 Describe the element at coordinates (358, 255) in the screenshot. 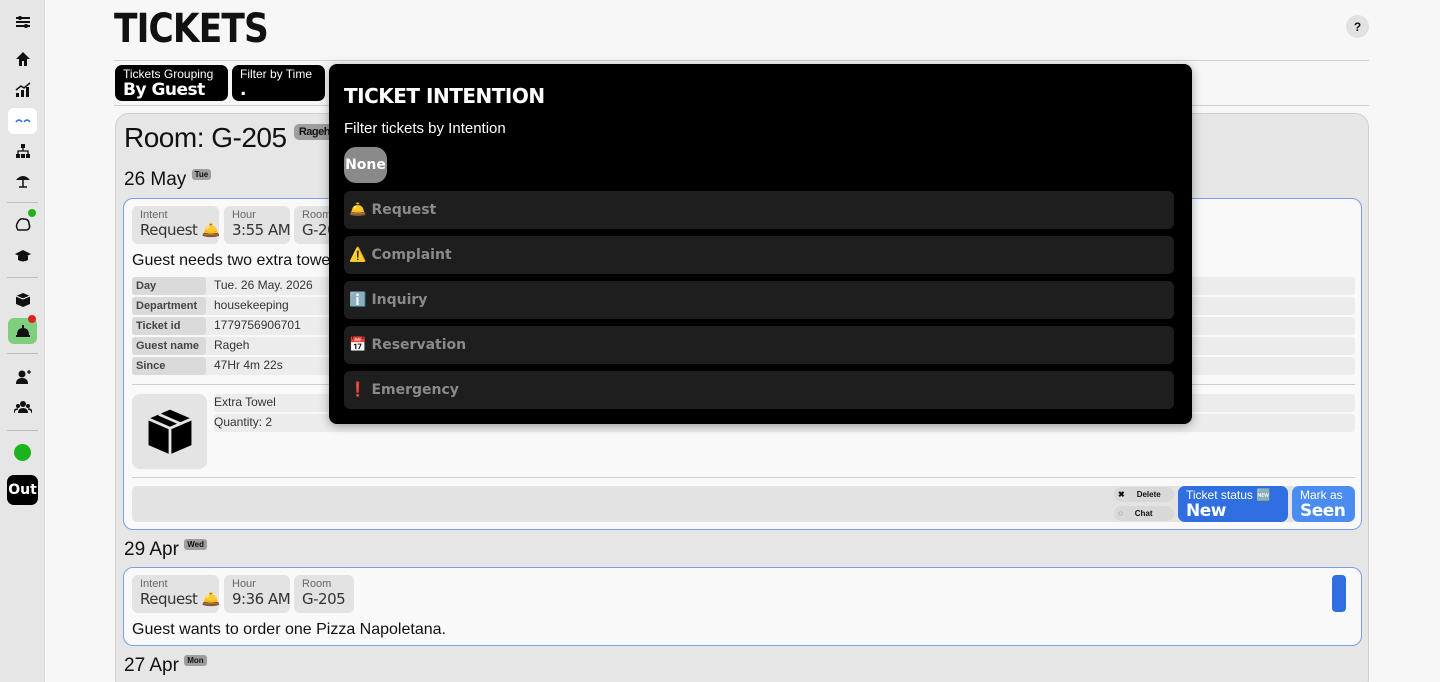

I see `warning-icon: ⚠️` at that location.